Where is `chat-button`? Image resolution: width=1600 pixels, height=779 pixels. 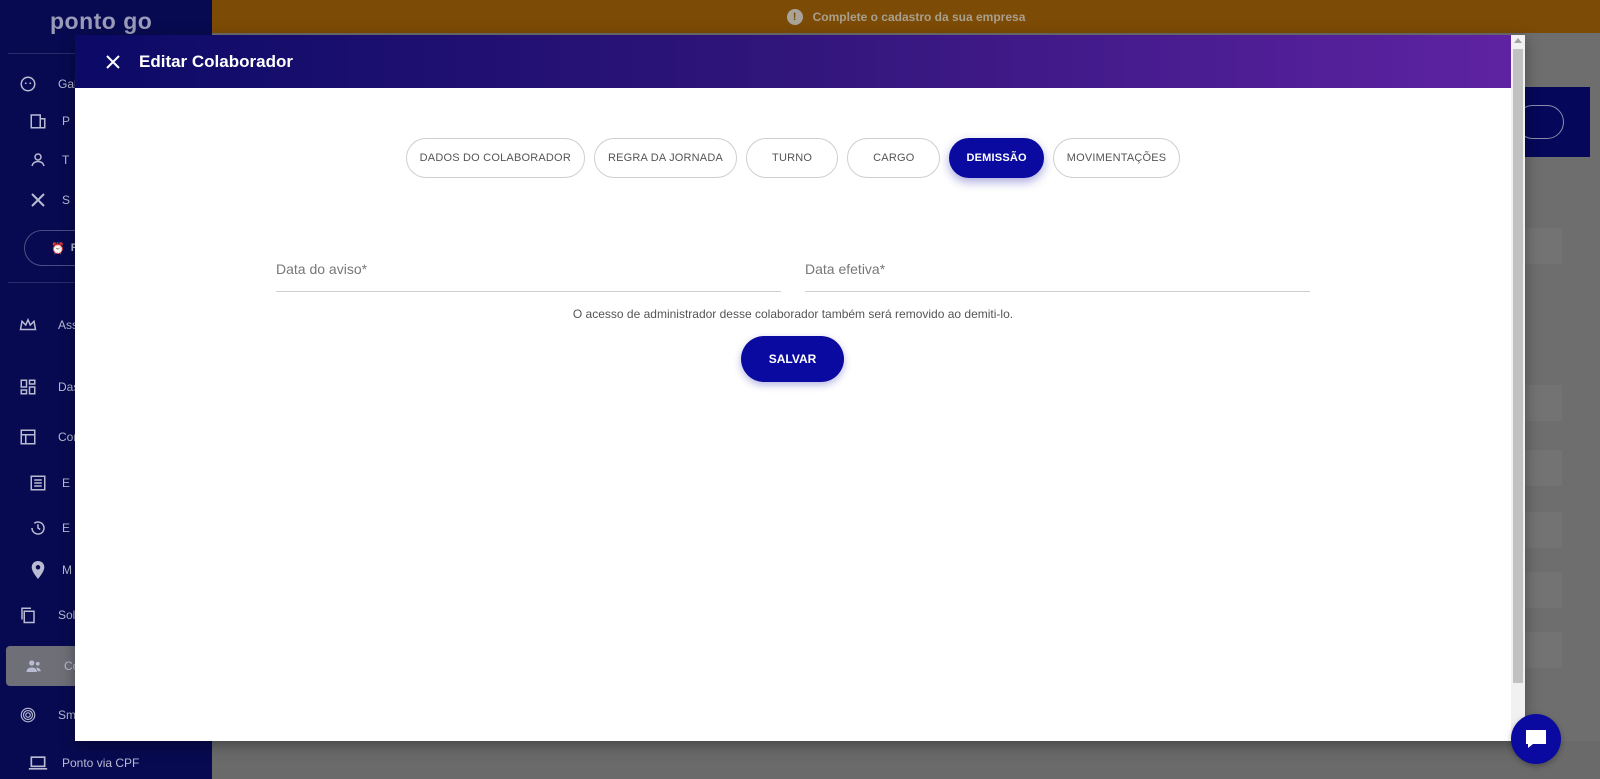
chat-button is located at coordinates (1536, 739).